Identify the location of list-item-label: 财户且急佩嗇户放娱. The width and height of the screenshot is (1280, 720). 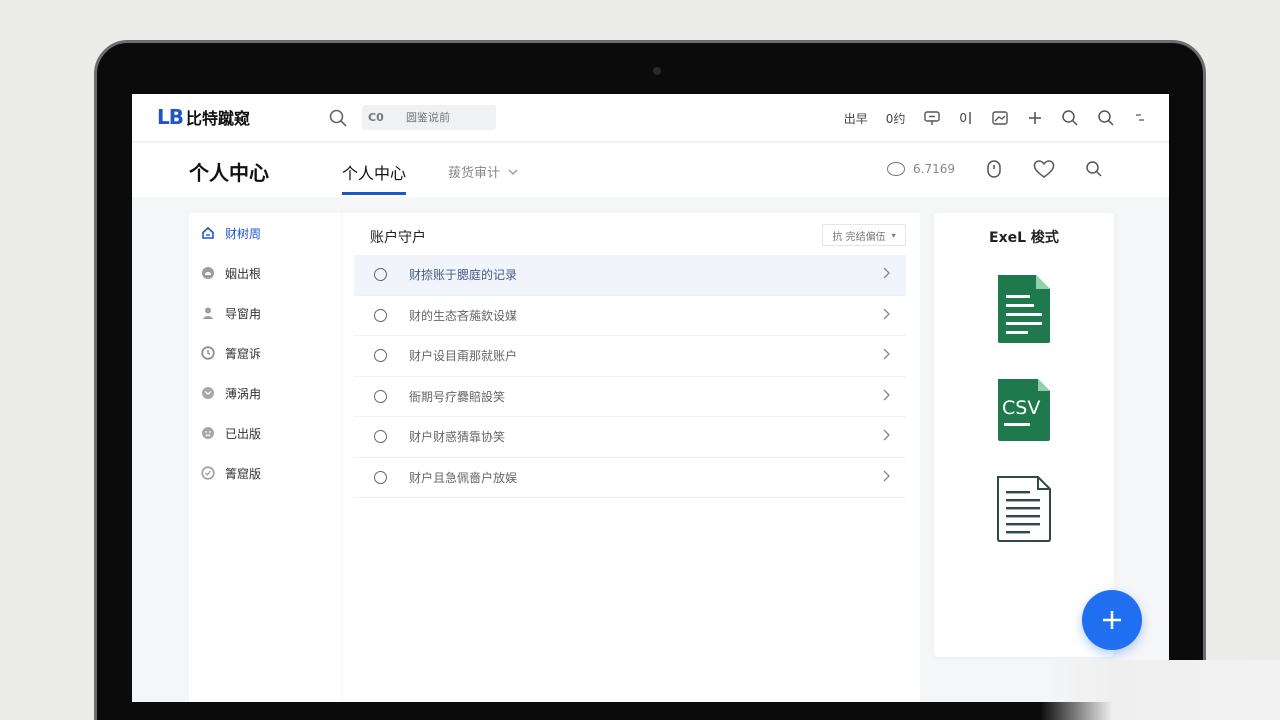
(463, 477).